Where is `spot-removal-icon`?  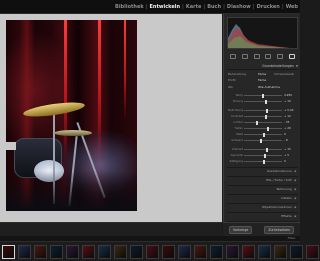 spot-removal-icon is located at coordinates (244, 56).